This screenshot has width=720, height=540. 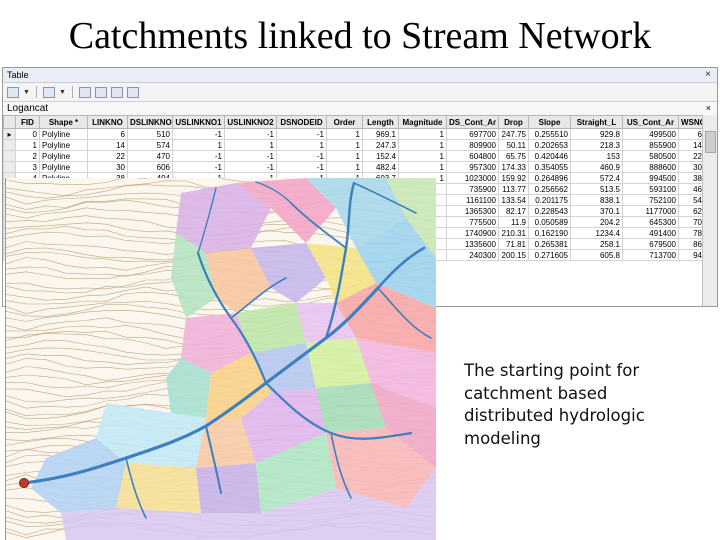 What do you see at coordinates (380, 167) in the screenshot?
I see `table-cell: 482.4` at bounding box center [380, 167].